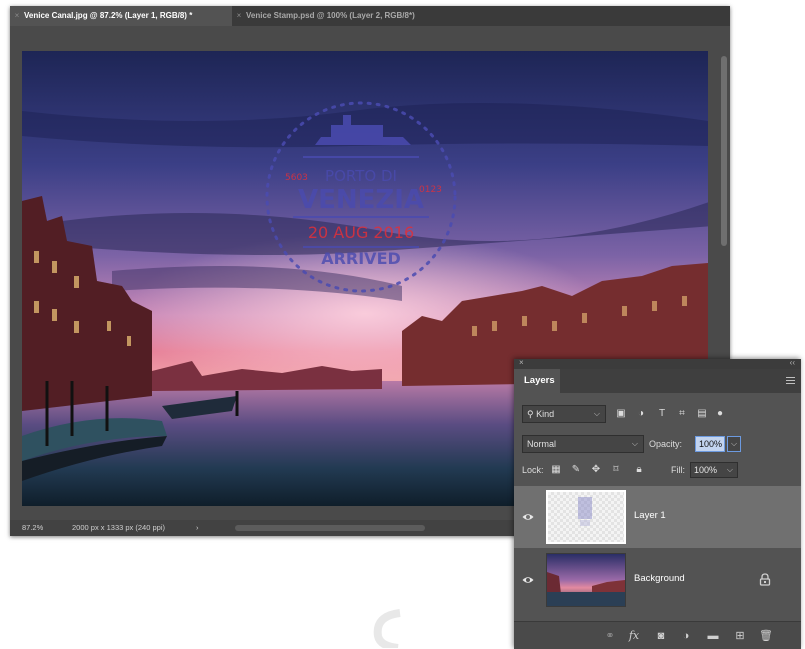  Describe the element at coordinates (533, 470) in the screenshot. I see `lock-label: Lock:` at that location.